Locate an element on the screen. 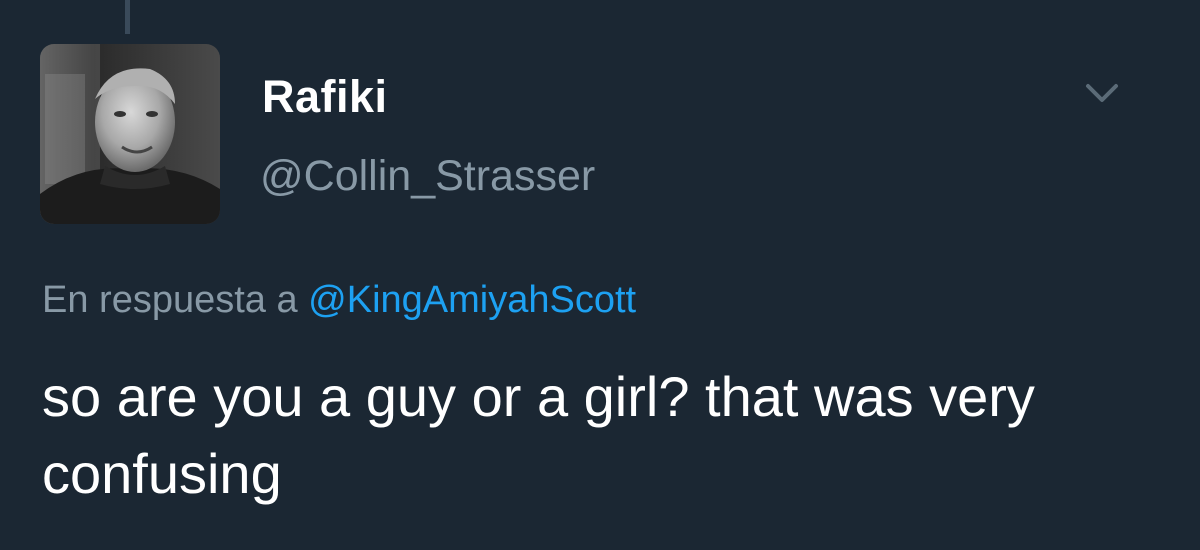 The image size is (1200, 550). user-photo-avatar-icon is located at coordinates (130, 134).